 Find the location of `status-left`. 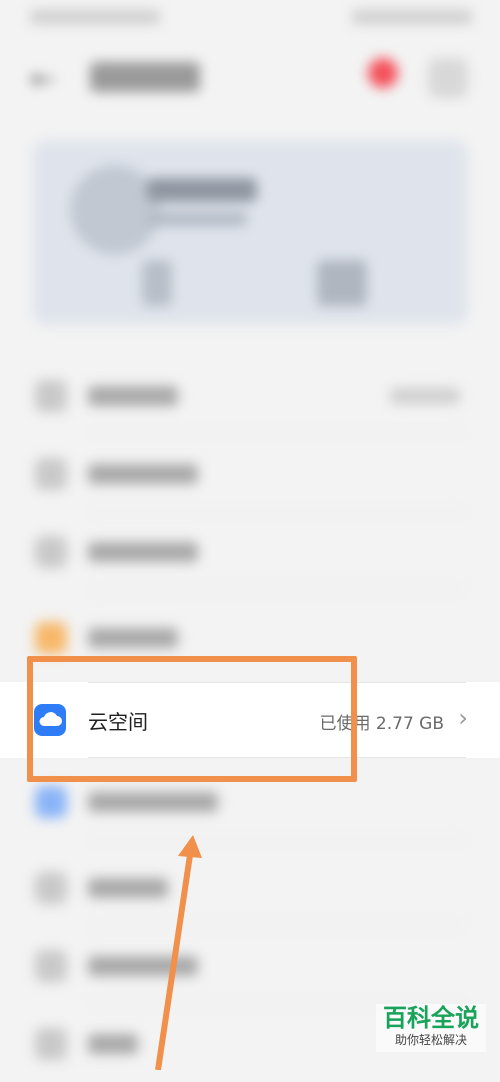

status-left is located at coordinates (95, 17).